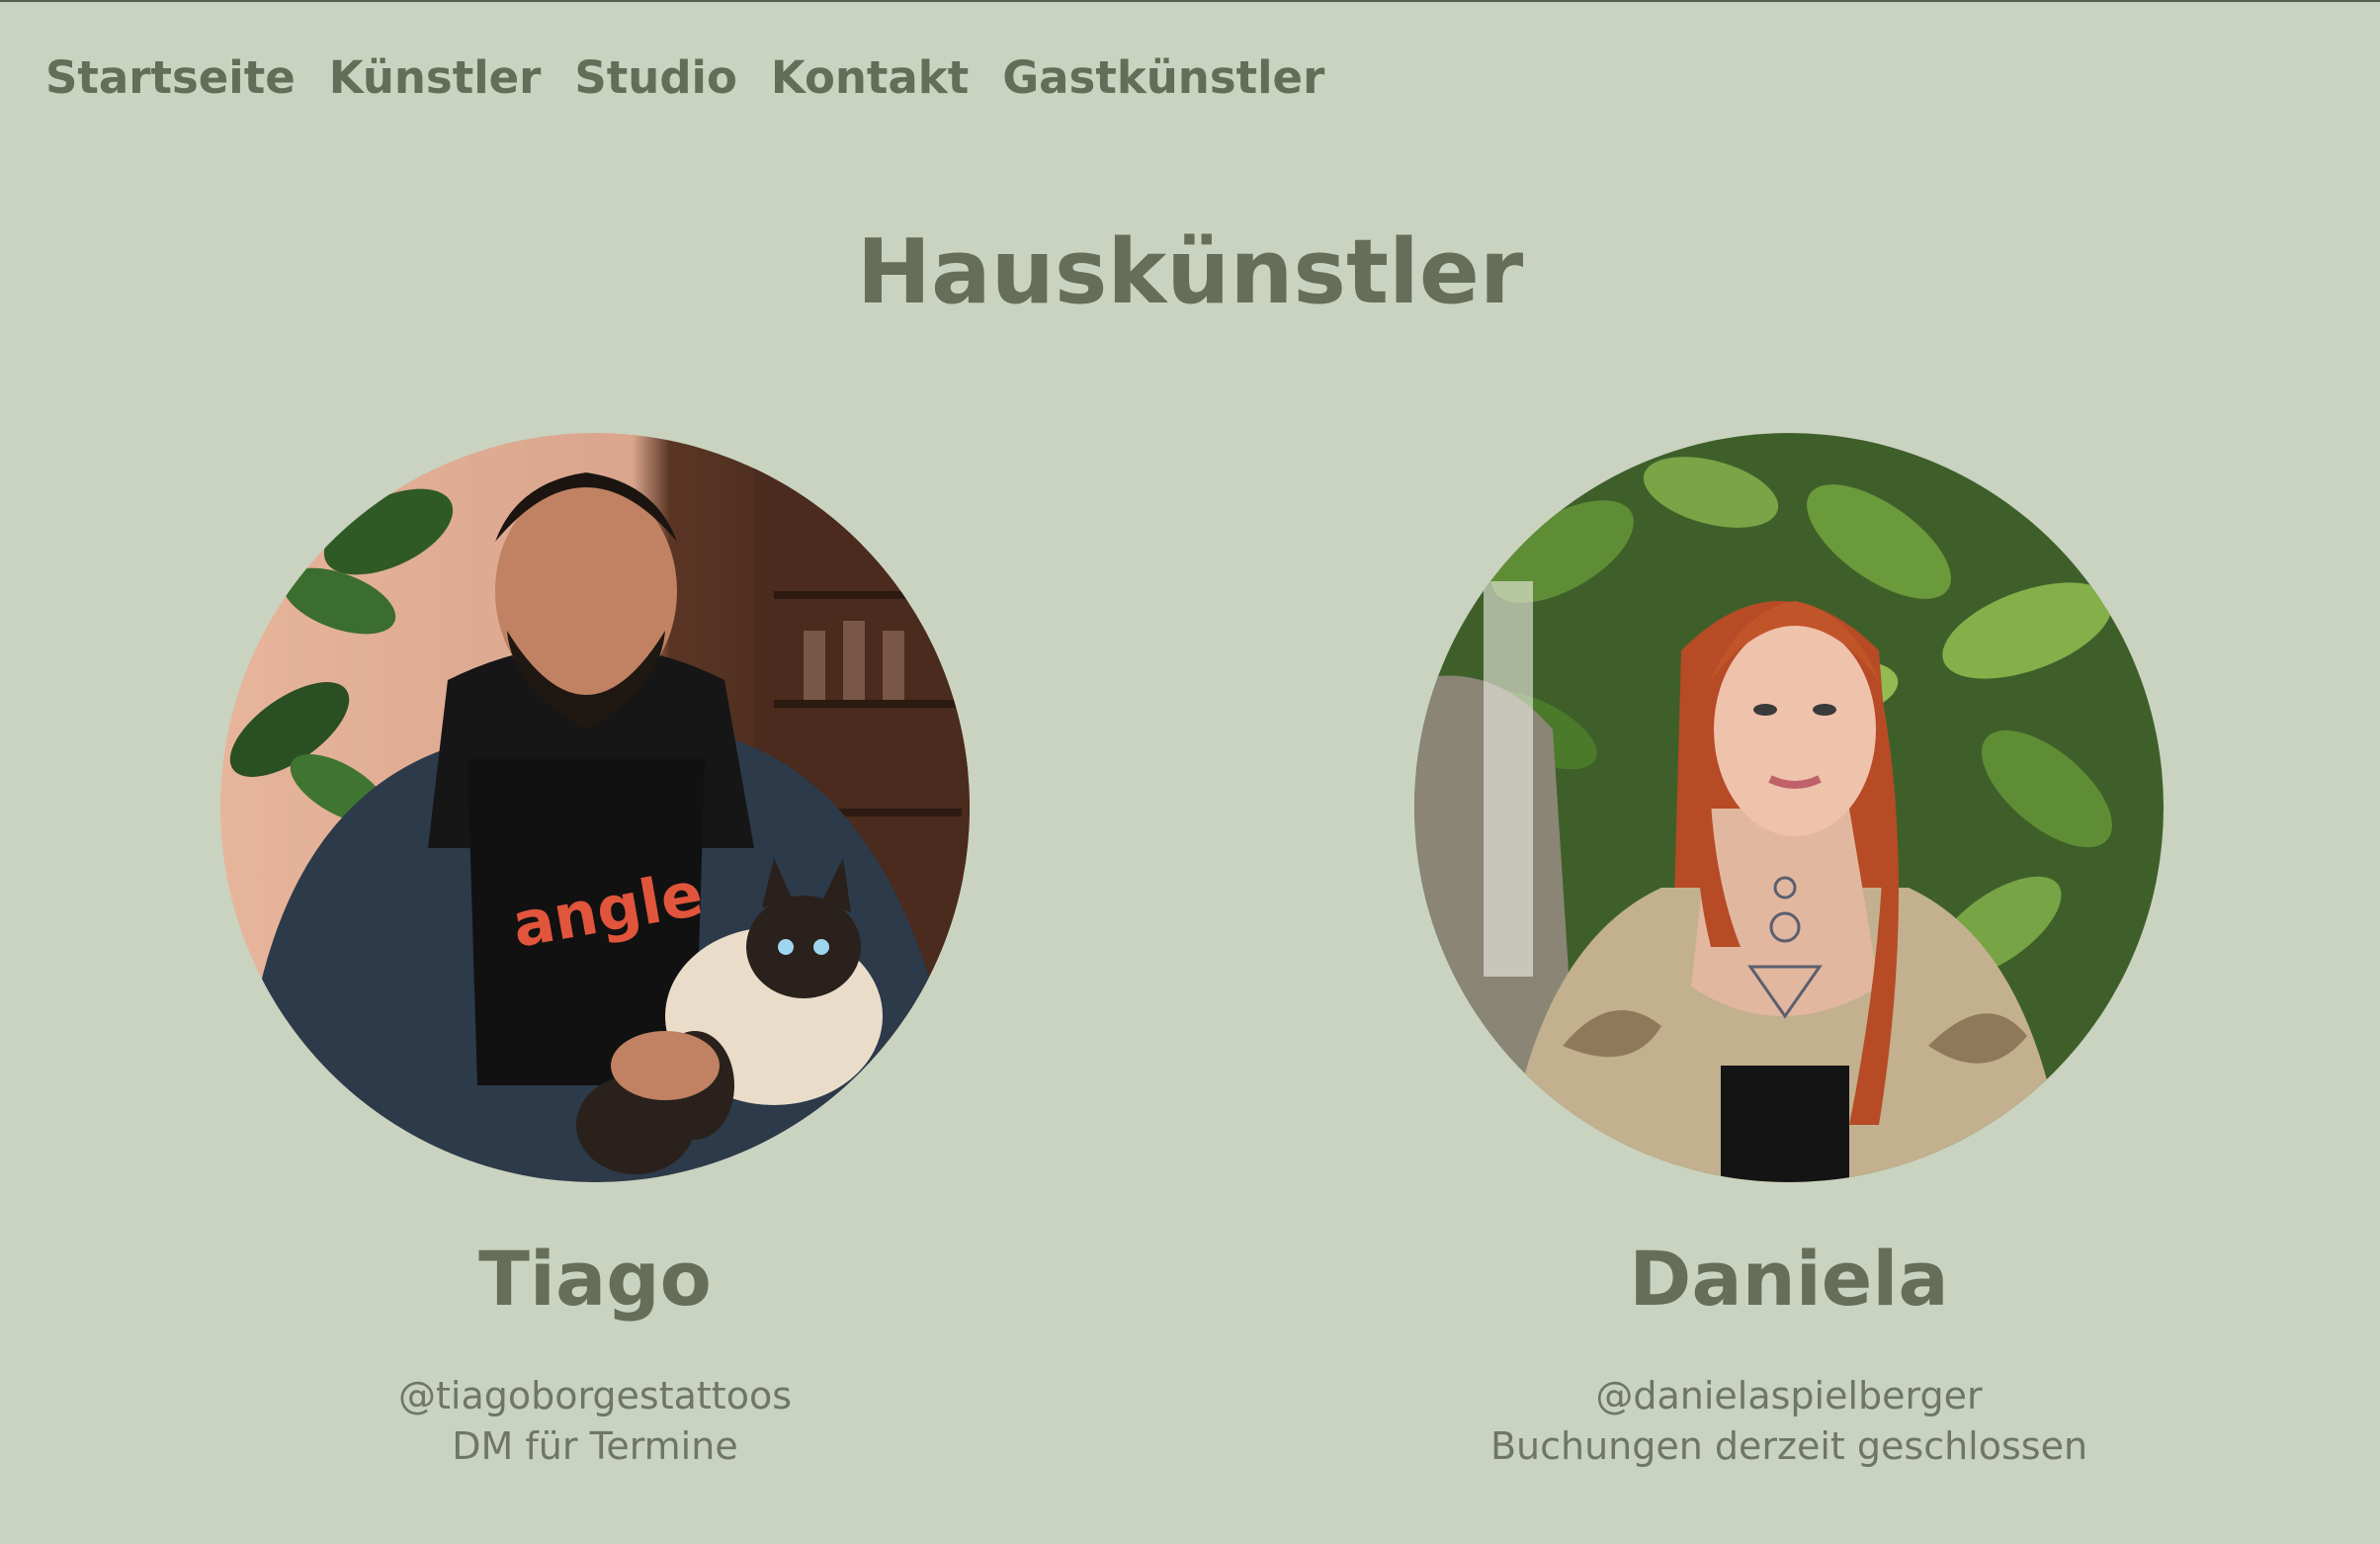 The image size is (2380, 1544). Describe the element at coordinates (1163, 77) in the screenshot. I see `nav-link-gastkuenstler: Gastkünstler` at that location.